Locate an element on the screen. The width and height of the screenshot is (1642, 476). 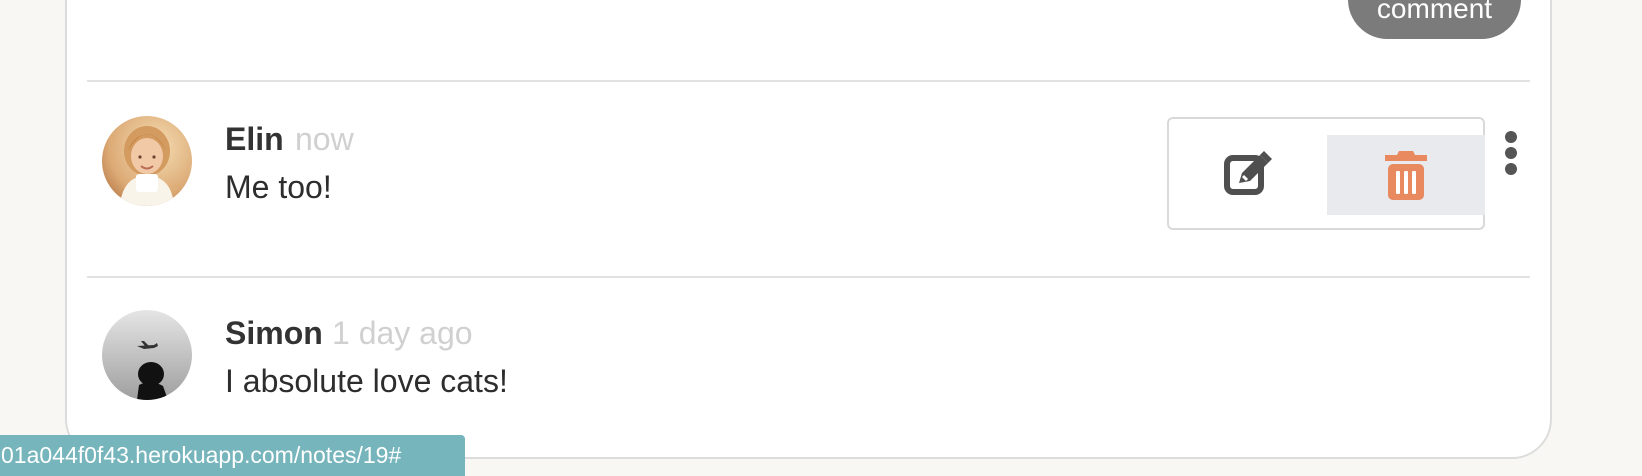
delete-comment-button is located at coordinates (1406, 175).